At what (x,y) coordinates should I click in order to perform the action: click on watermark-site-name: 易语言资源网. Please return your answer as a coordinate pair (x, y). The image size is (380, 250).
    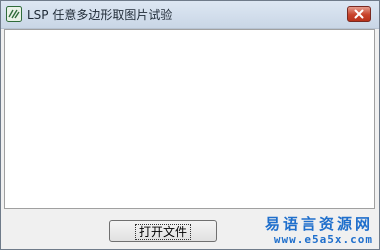
    Looking at the image, I should click on (318, 224).